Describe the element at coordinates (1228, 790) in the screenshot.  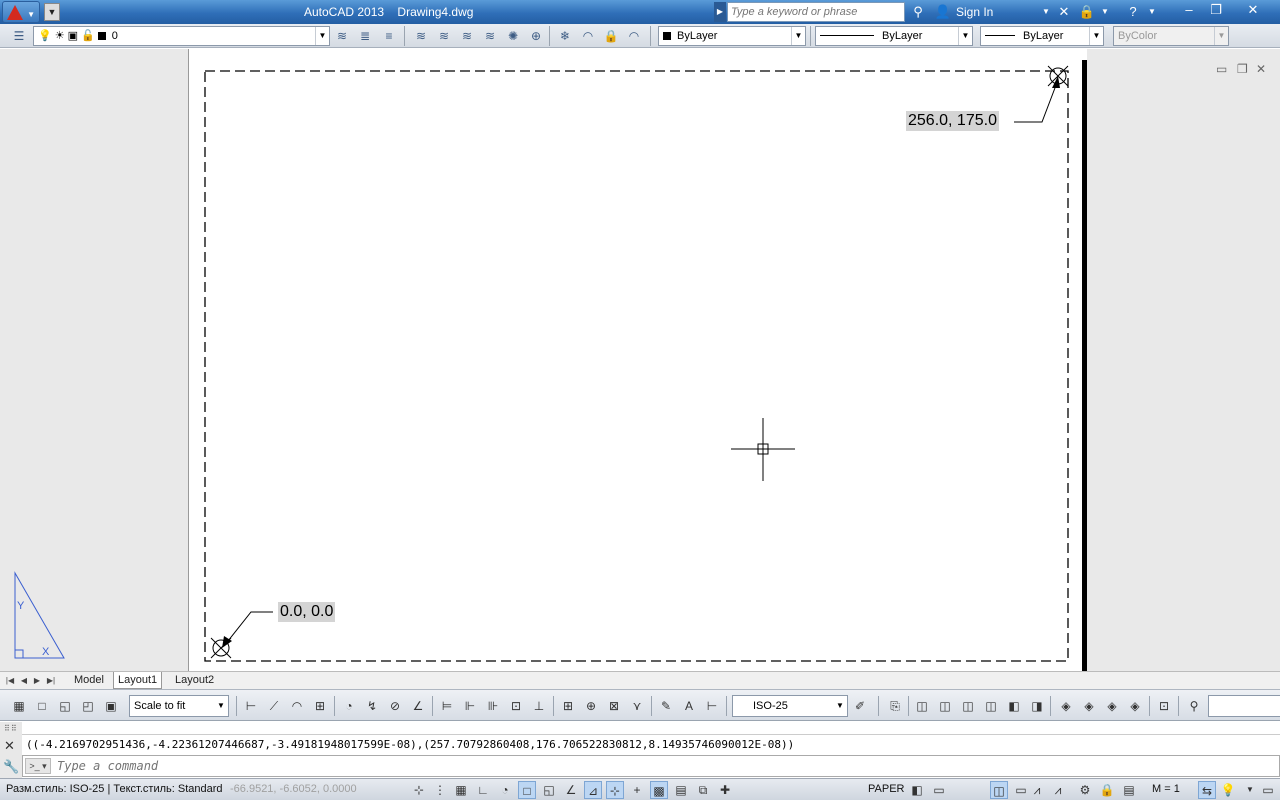
I see `light-bulb-icon: 💡` at that location.